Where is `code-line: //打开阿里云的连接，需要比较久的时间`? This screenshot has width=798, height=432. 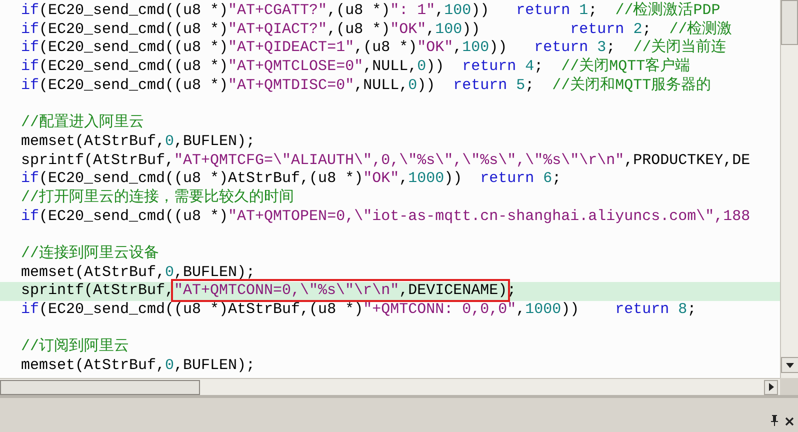
code-line: //打开阿里云的连接，需要比较久的时间 is located at coordinates (158, 198).